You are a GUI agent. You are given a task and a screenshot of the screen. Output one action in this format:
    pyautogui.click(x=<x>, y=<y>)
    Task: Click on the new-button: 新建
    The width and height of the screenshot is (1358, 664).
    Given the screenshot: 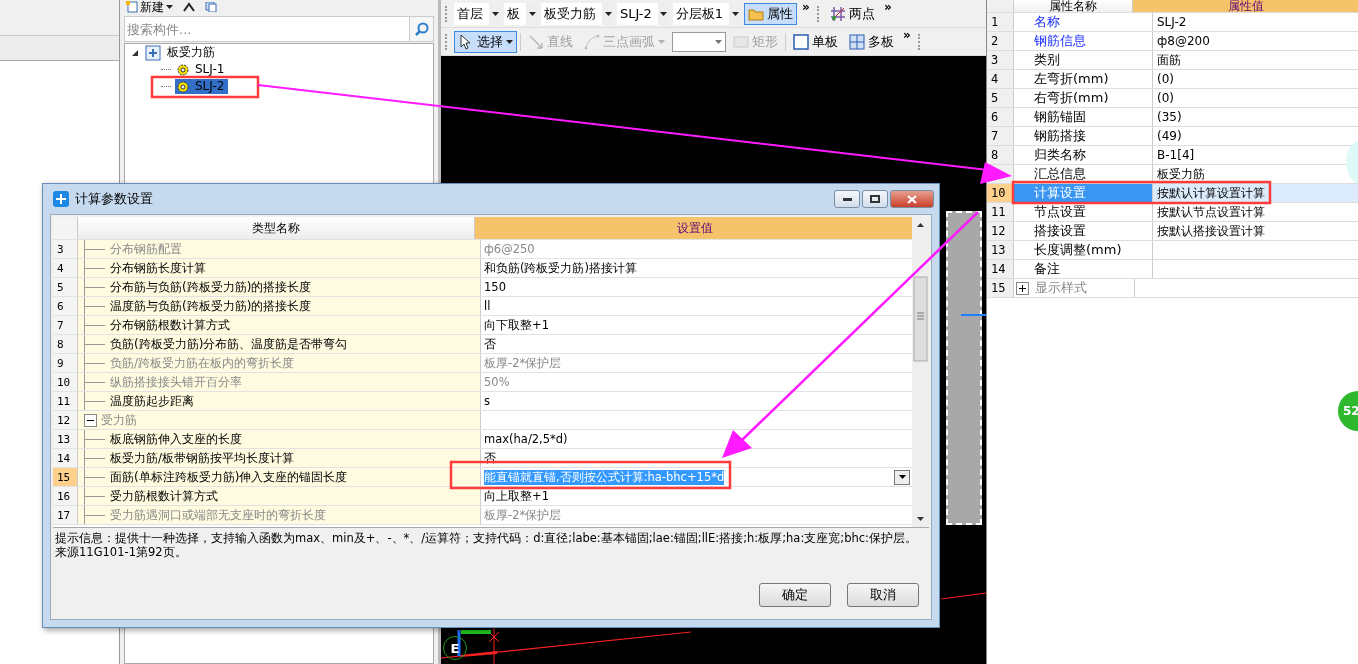 What is the action you would take?
    pyautogui.click(x=149, y=7)
    